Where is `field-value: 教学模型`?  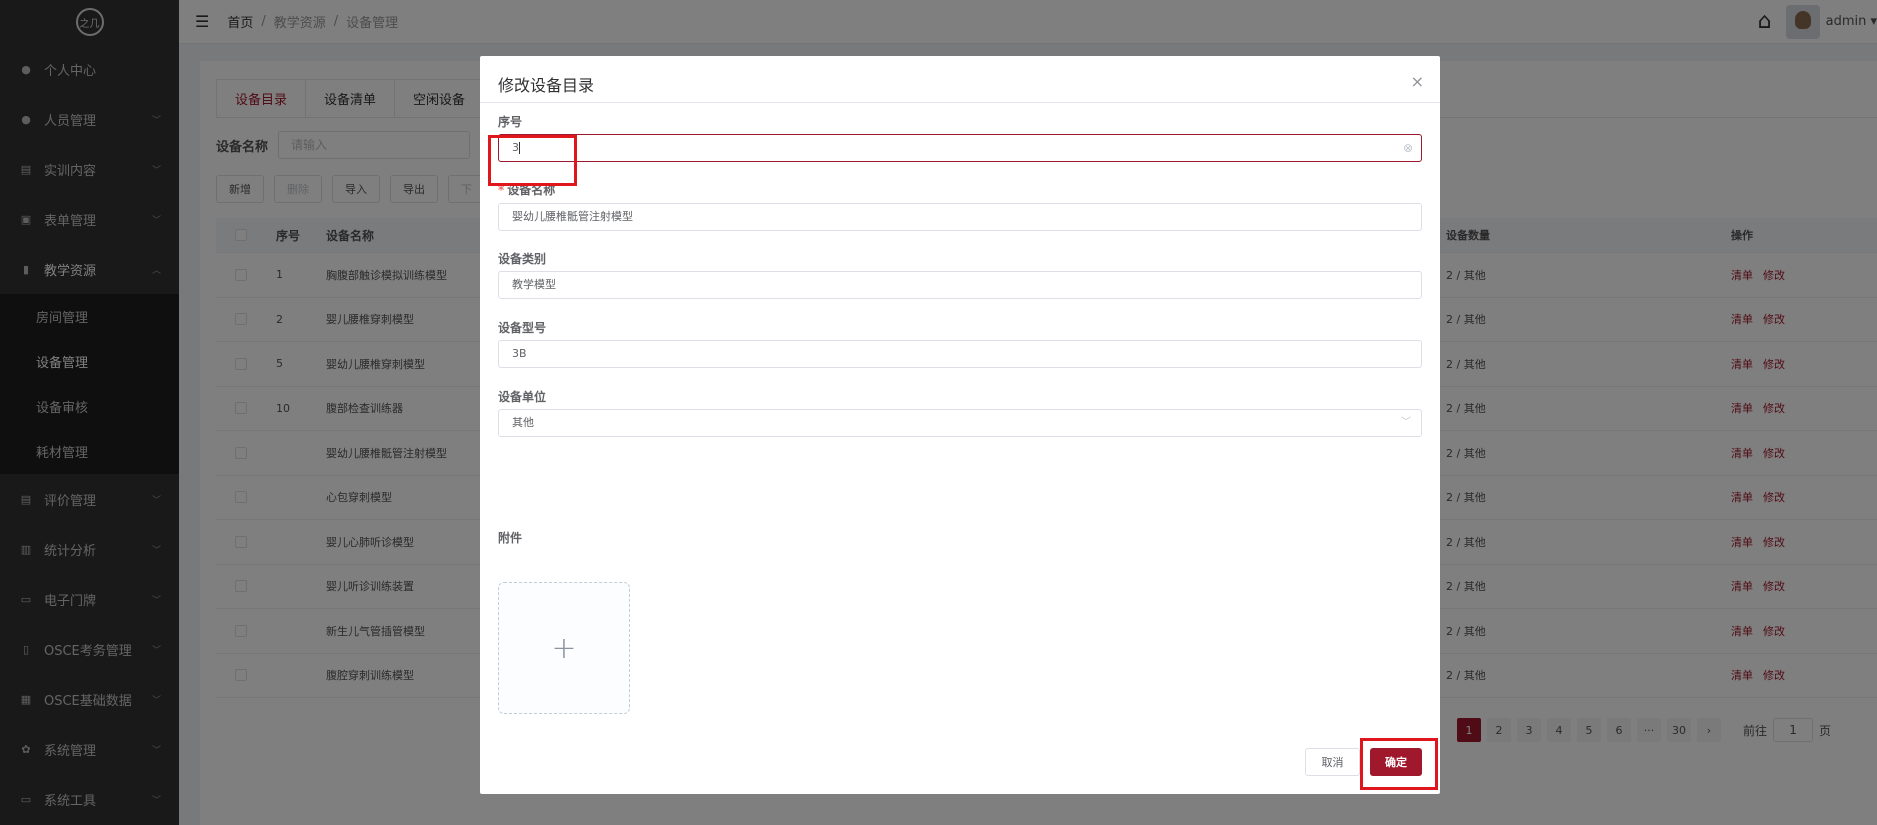
field-value: 教学模型 is located at coordinates (534, 284).